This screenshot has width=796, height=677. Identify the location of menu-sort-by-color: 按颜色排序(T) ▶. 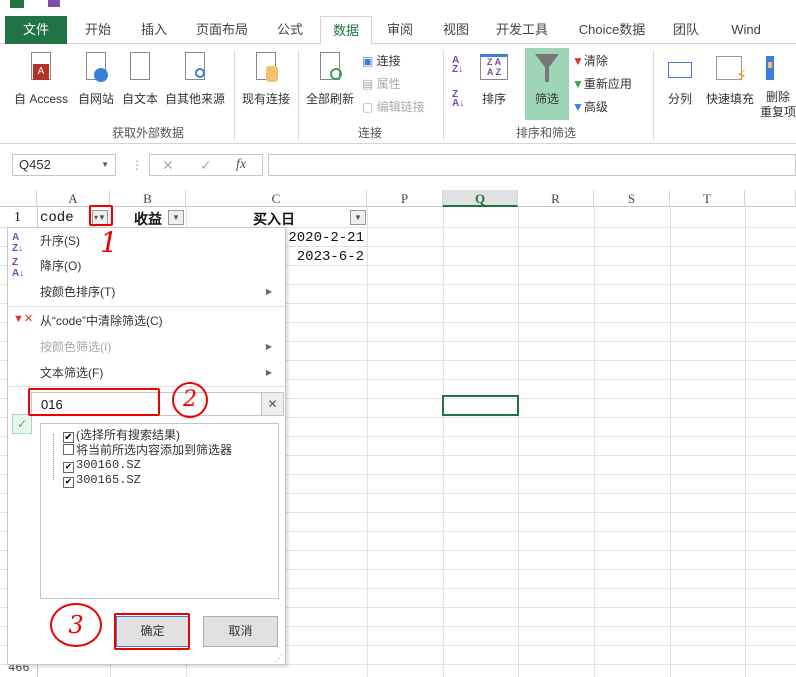
(160, 292).